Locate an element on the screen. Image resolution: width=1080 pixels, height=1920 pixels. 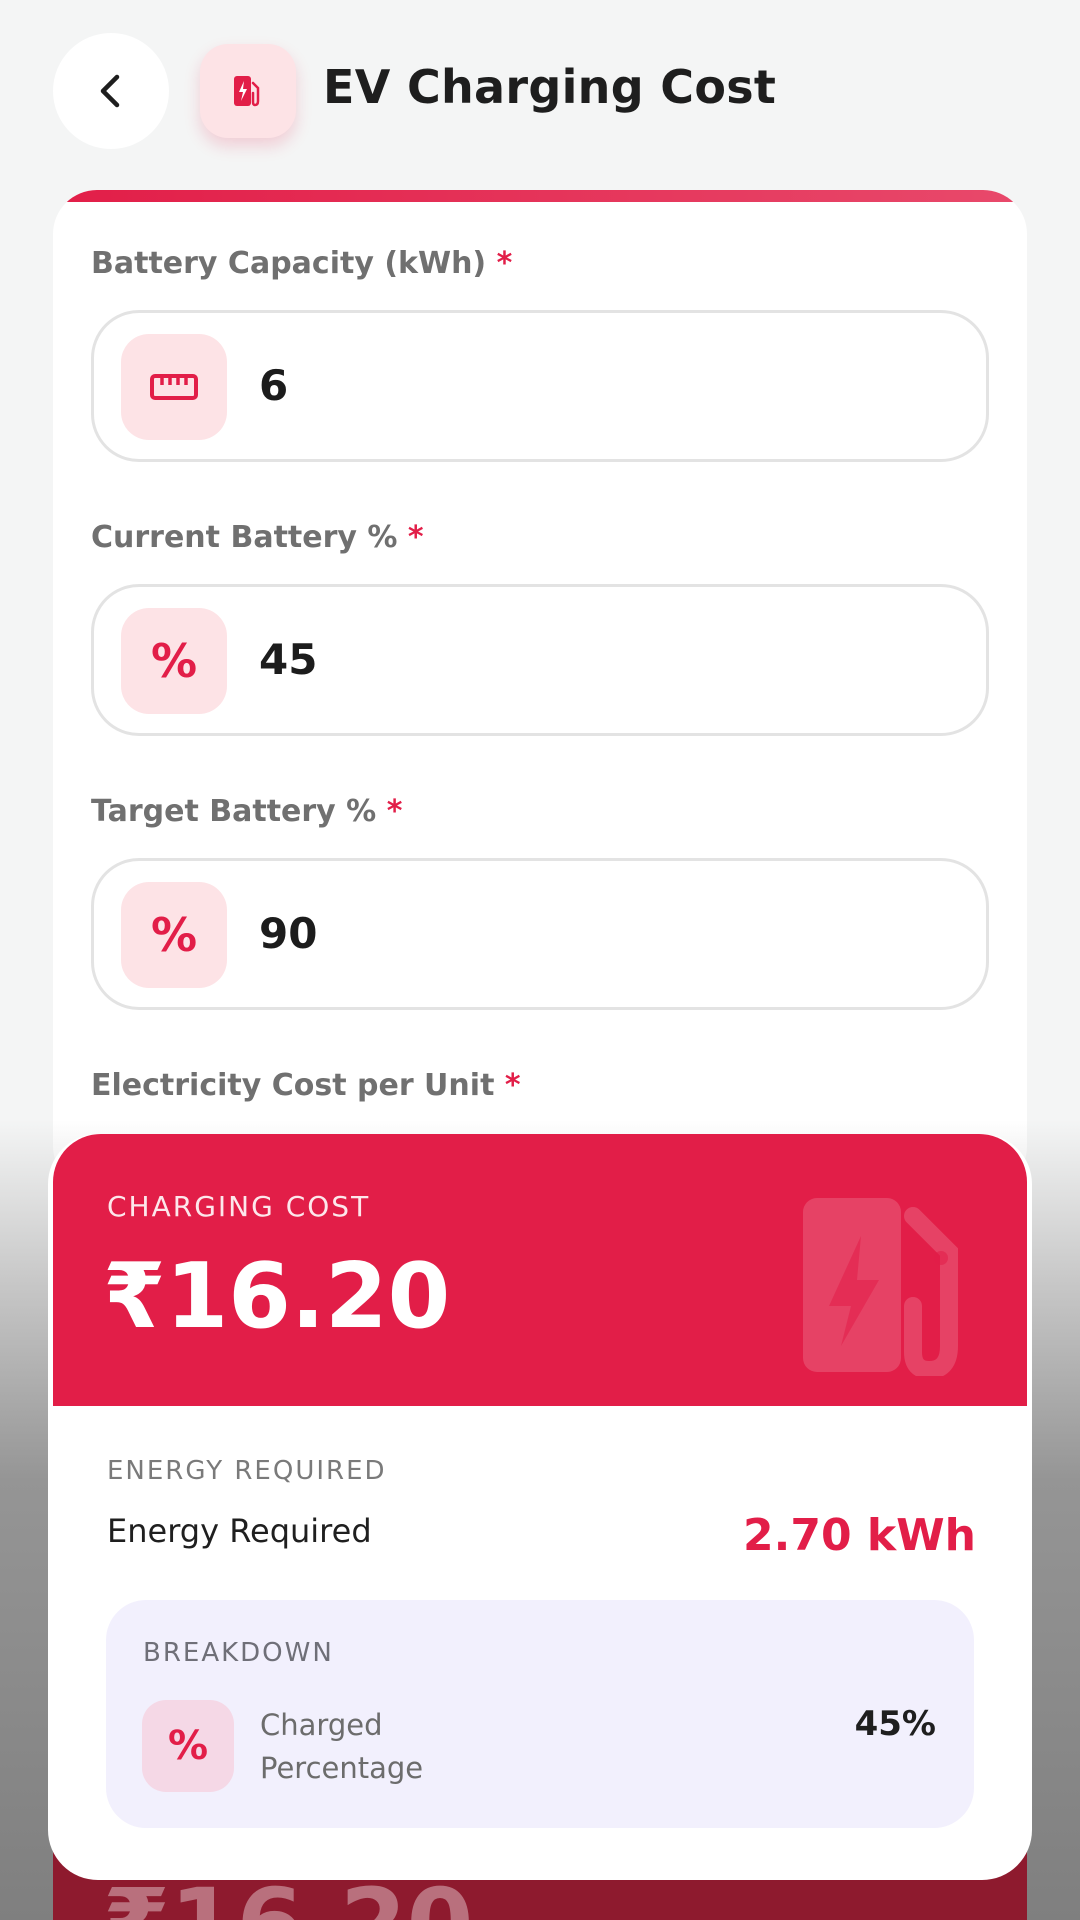
energy-required-caption: ENERGY REQUIRED is located at coordinates (247, 1471).